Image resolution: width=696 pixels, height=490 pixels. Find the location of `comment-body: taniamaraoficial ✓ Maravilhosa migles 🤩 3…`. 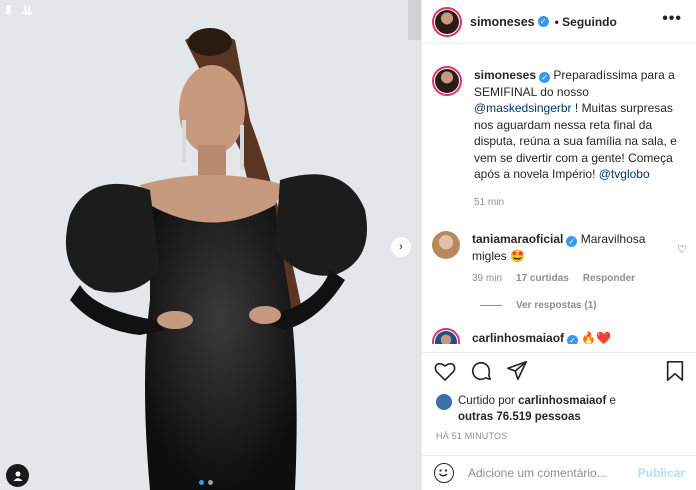

comment-body: taniamaraoficial ✓ Maravilhosa migles 🤩 3… is located at coordinates (572, 259).